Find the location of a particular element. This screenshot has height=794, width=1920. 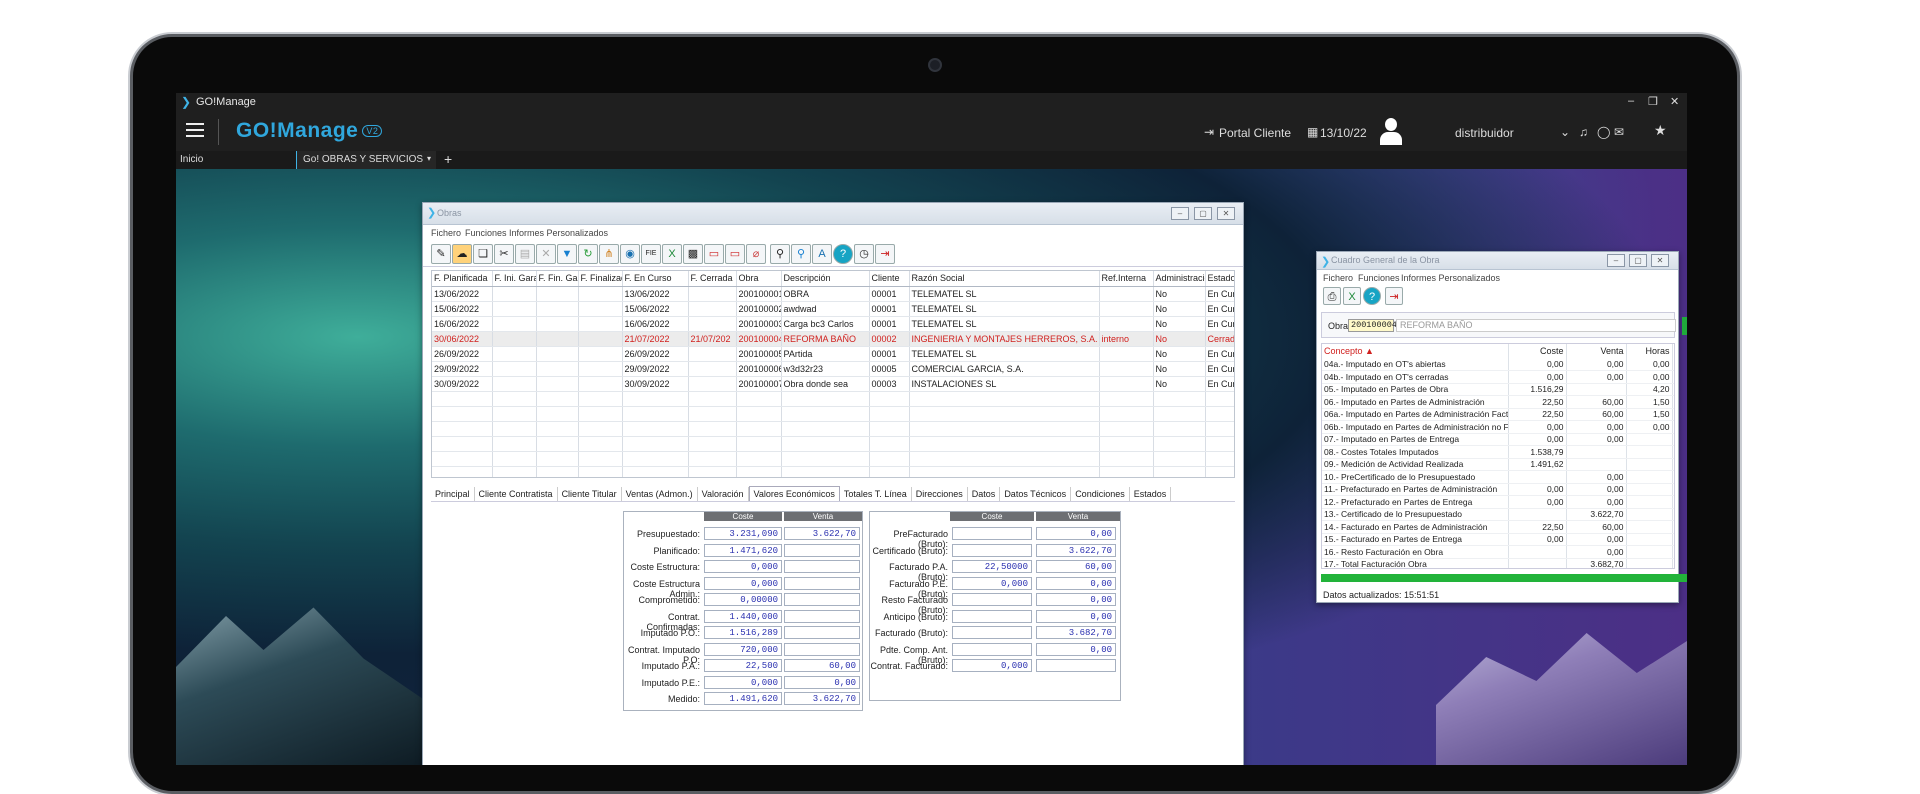

tab-valoraci-n: Valoración is located at coordinates (723, 494).